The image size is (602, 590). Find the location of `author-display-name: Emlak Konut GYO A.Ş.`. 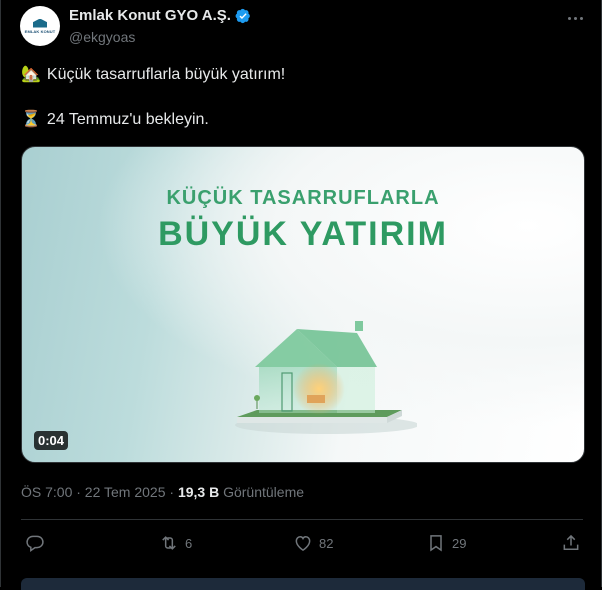

author-display-name: Emlak Konut GYO A.Ş. is located at coordinates (150, 15).